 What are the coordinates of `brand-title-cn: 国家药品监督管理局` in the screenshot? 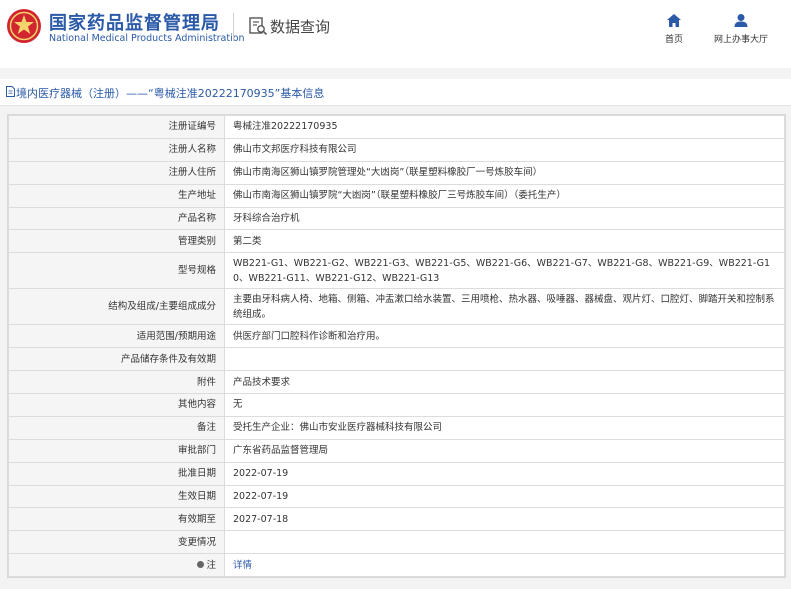 It's located at (134, 22).